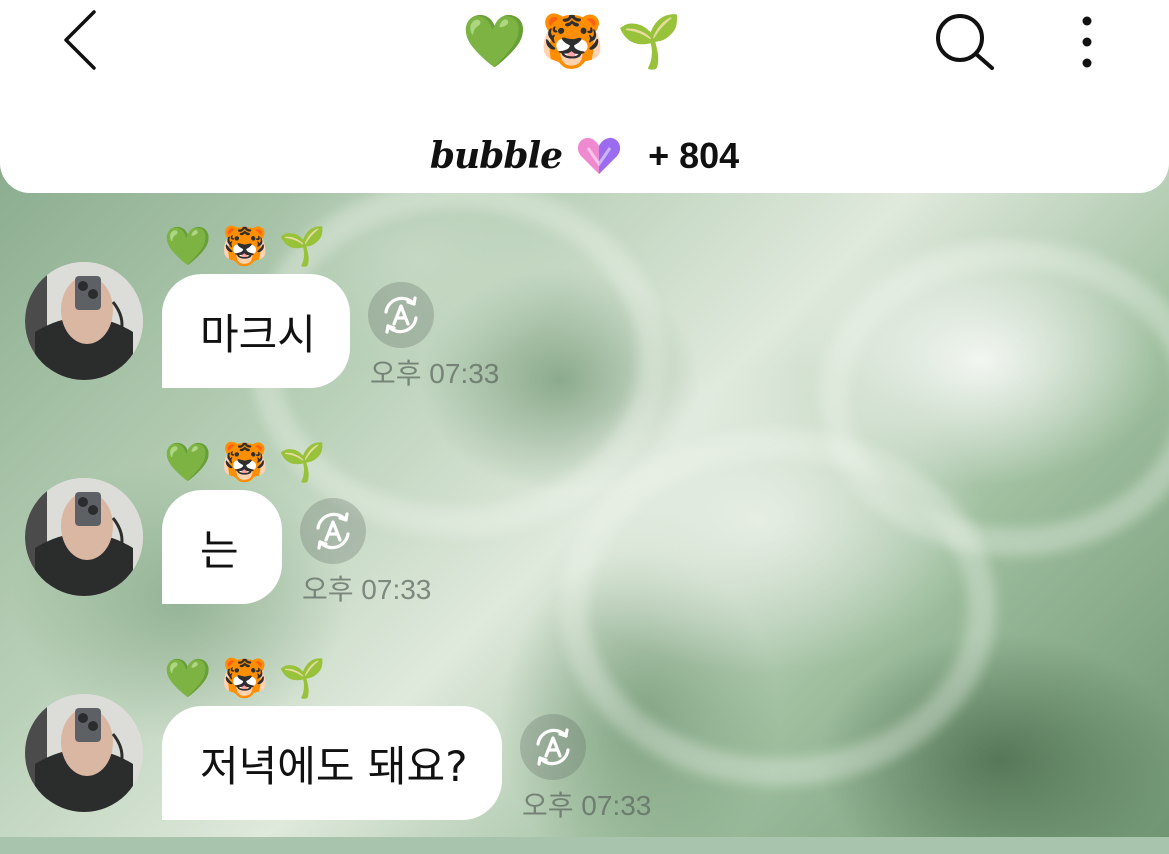  I want to click on more-options-button, so click(1087, 42).